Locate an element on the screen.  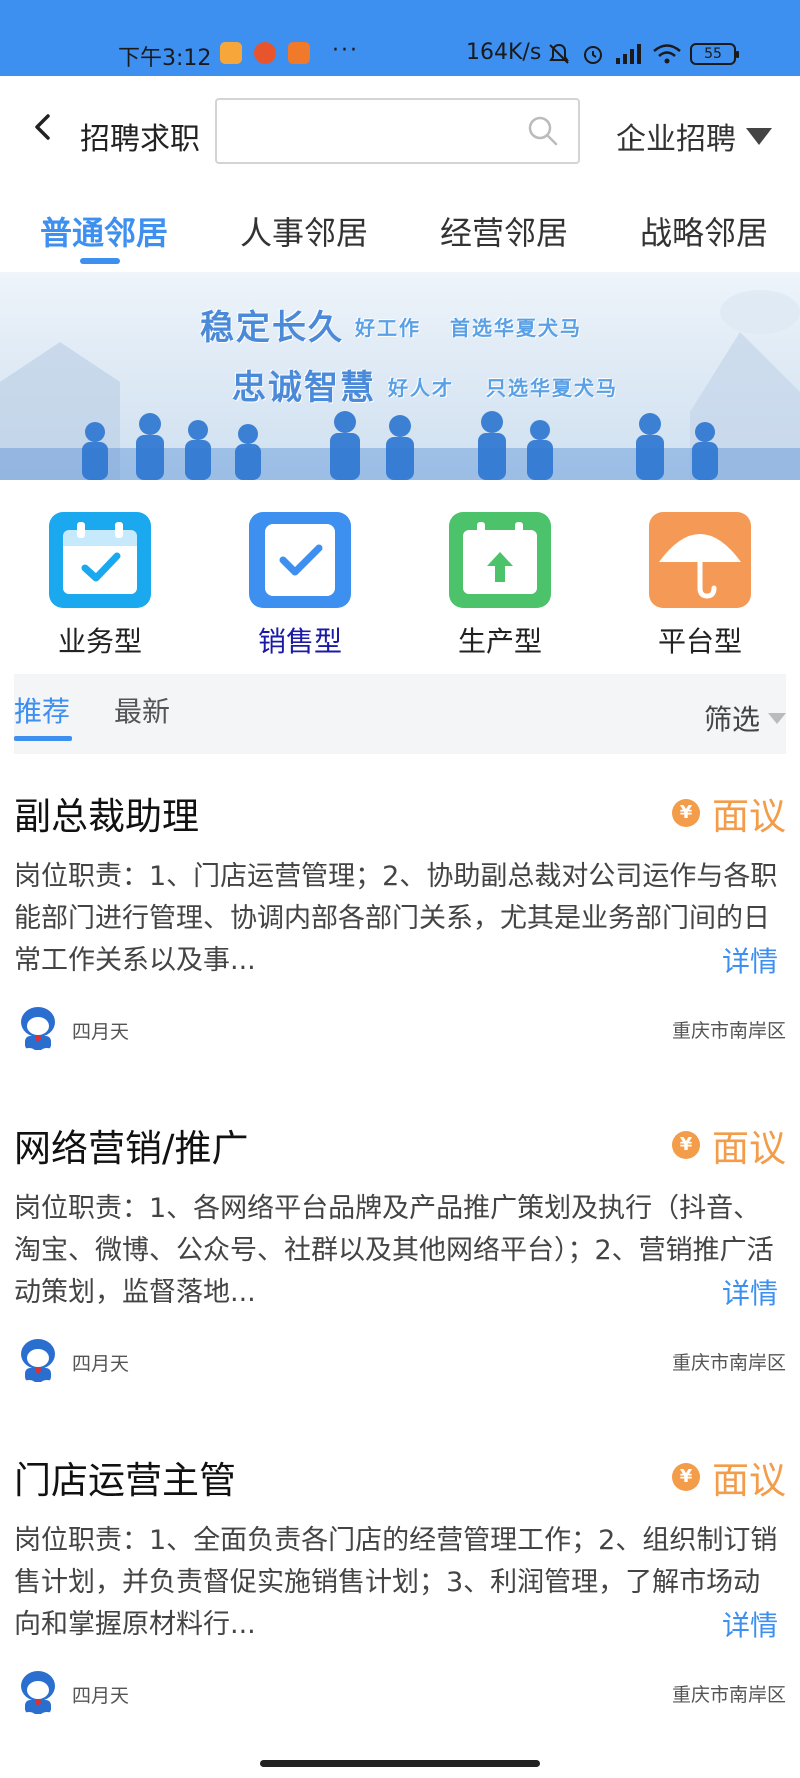
job-type-grid: 业务型 销售型 生产型 平台型 is located at coordinates (400, 585).